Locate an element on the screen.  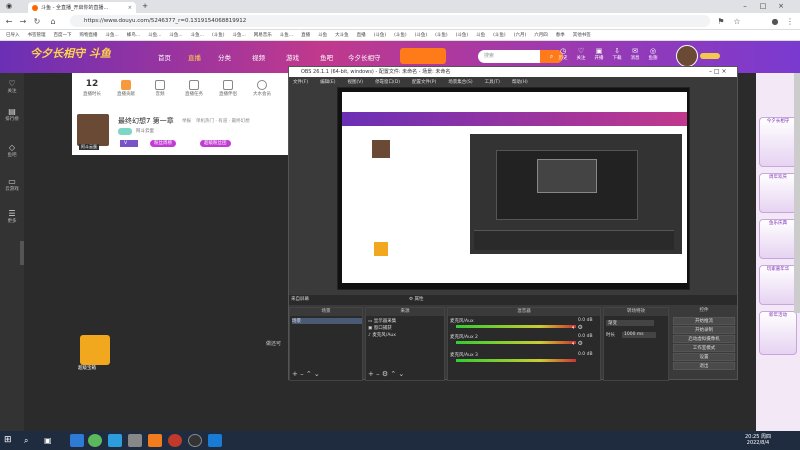
source-item-display: ▭ 显示器采集 is located at coordinates (382, 321).